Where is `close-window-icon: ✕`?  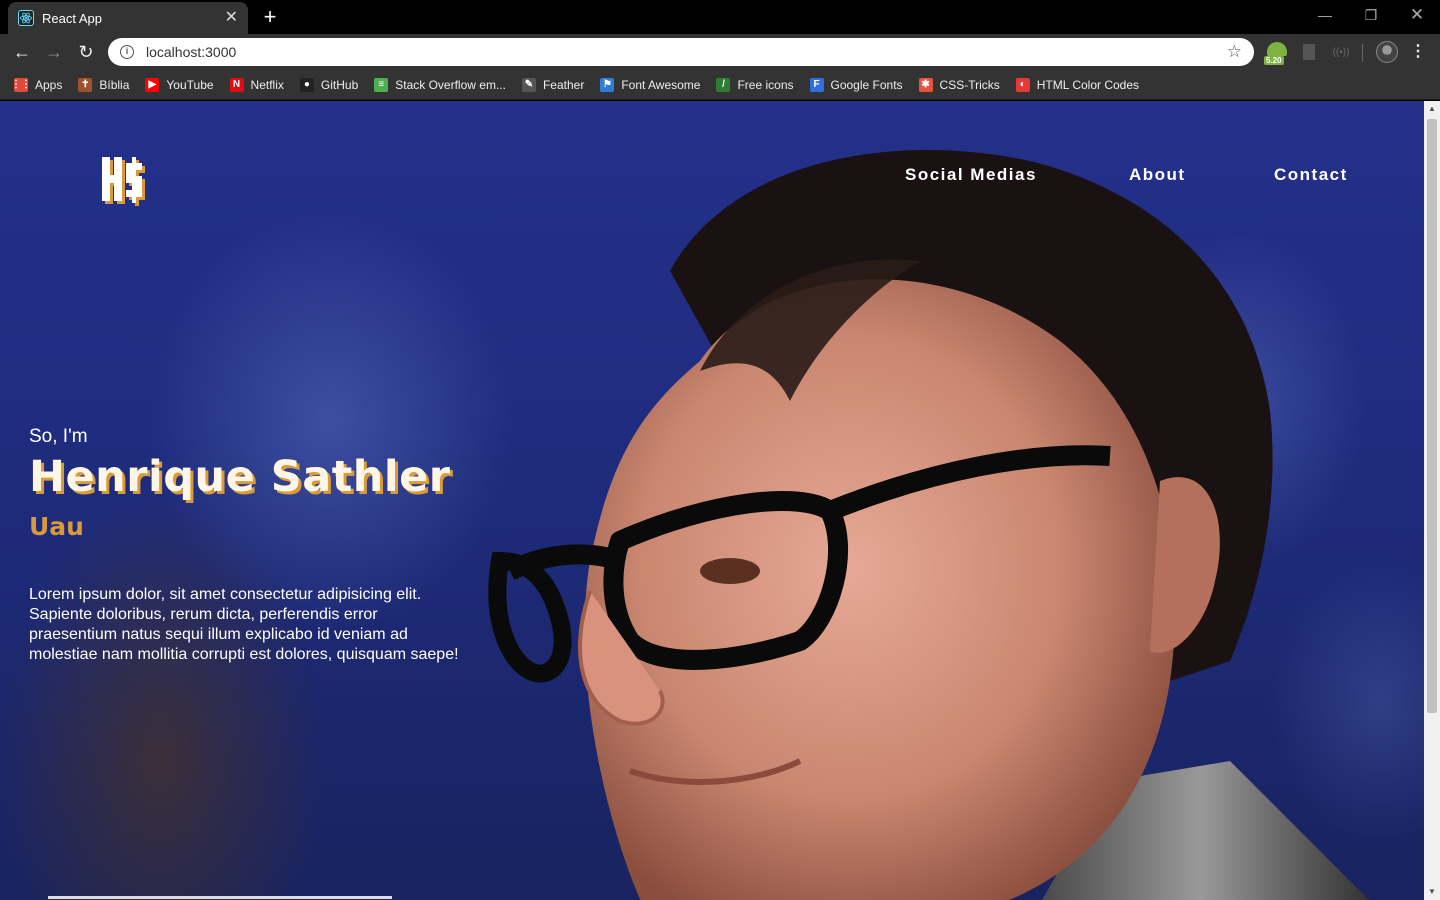 close-window-icon: ✕ is located at coordinates (1417, 15).